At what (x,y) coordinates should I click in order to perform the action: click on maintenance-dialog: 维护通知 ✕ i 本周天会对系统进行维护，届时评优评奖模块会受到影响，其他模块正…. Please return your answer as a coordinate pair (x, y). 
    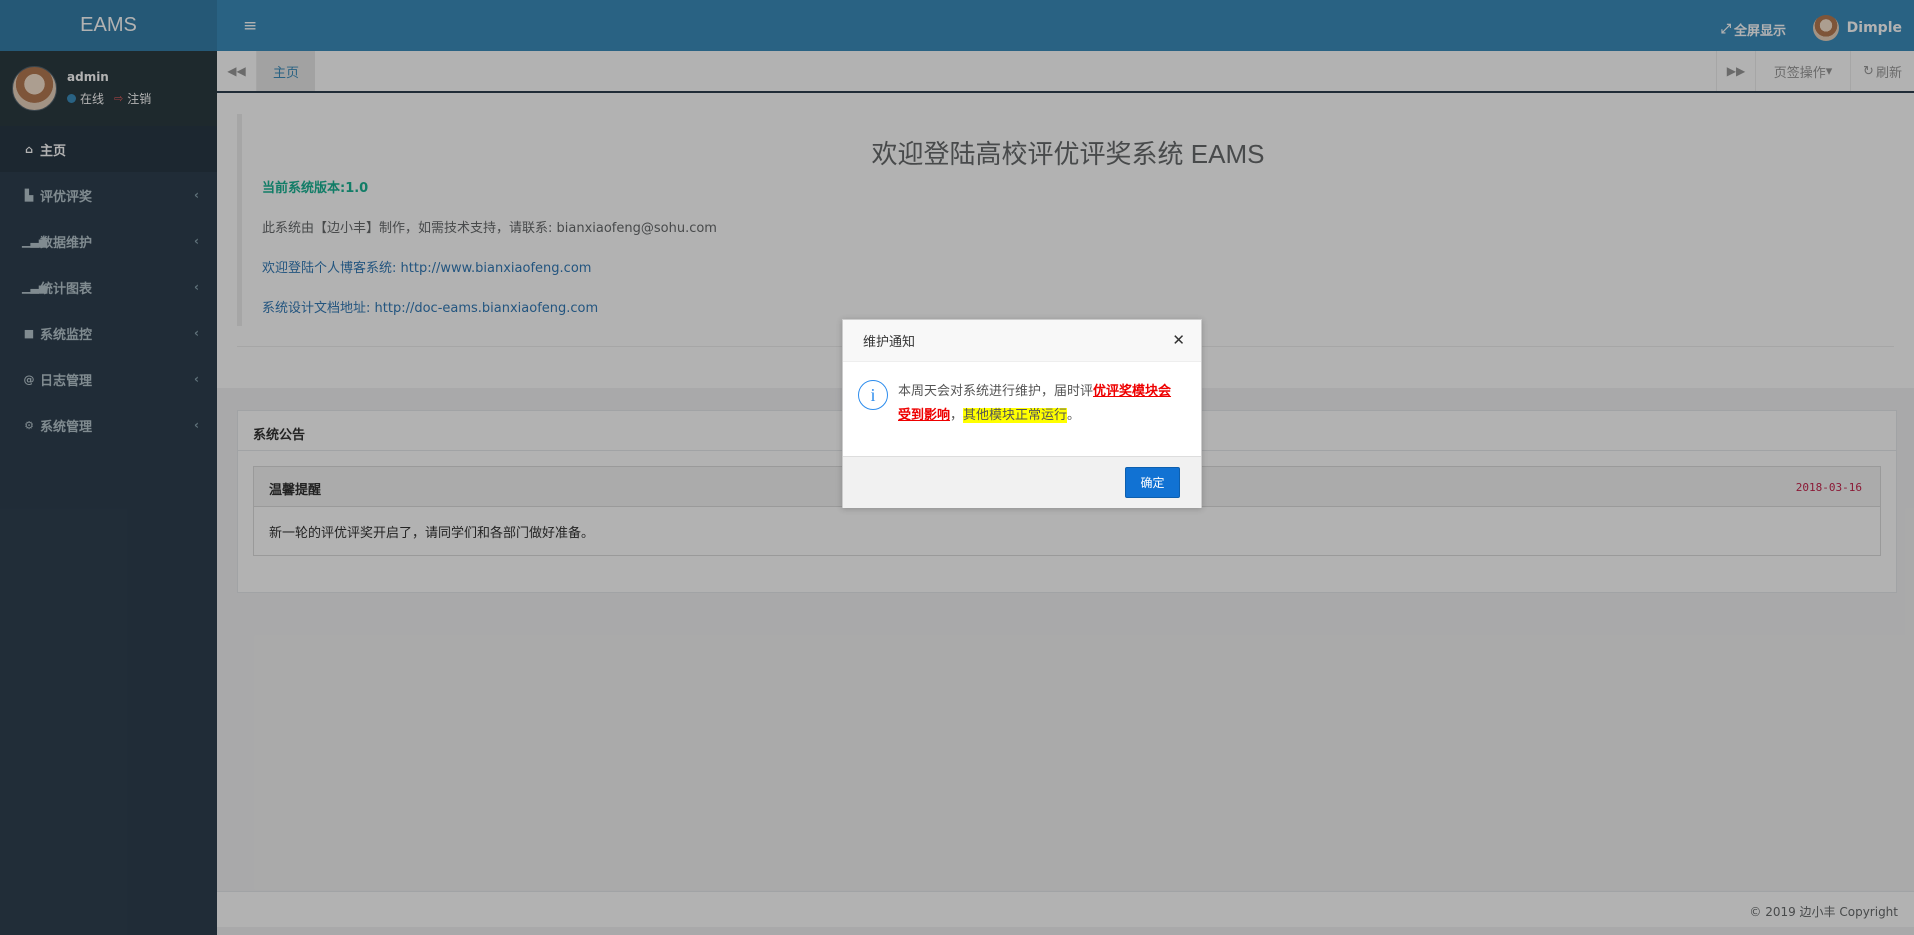
    Looking at the image, I should click on (1022, 413).